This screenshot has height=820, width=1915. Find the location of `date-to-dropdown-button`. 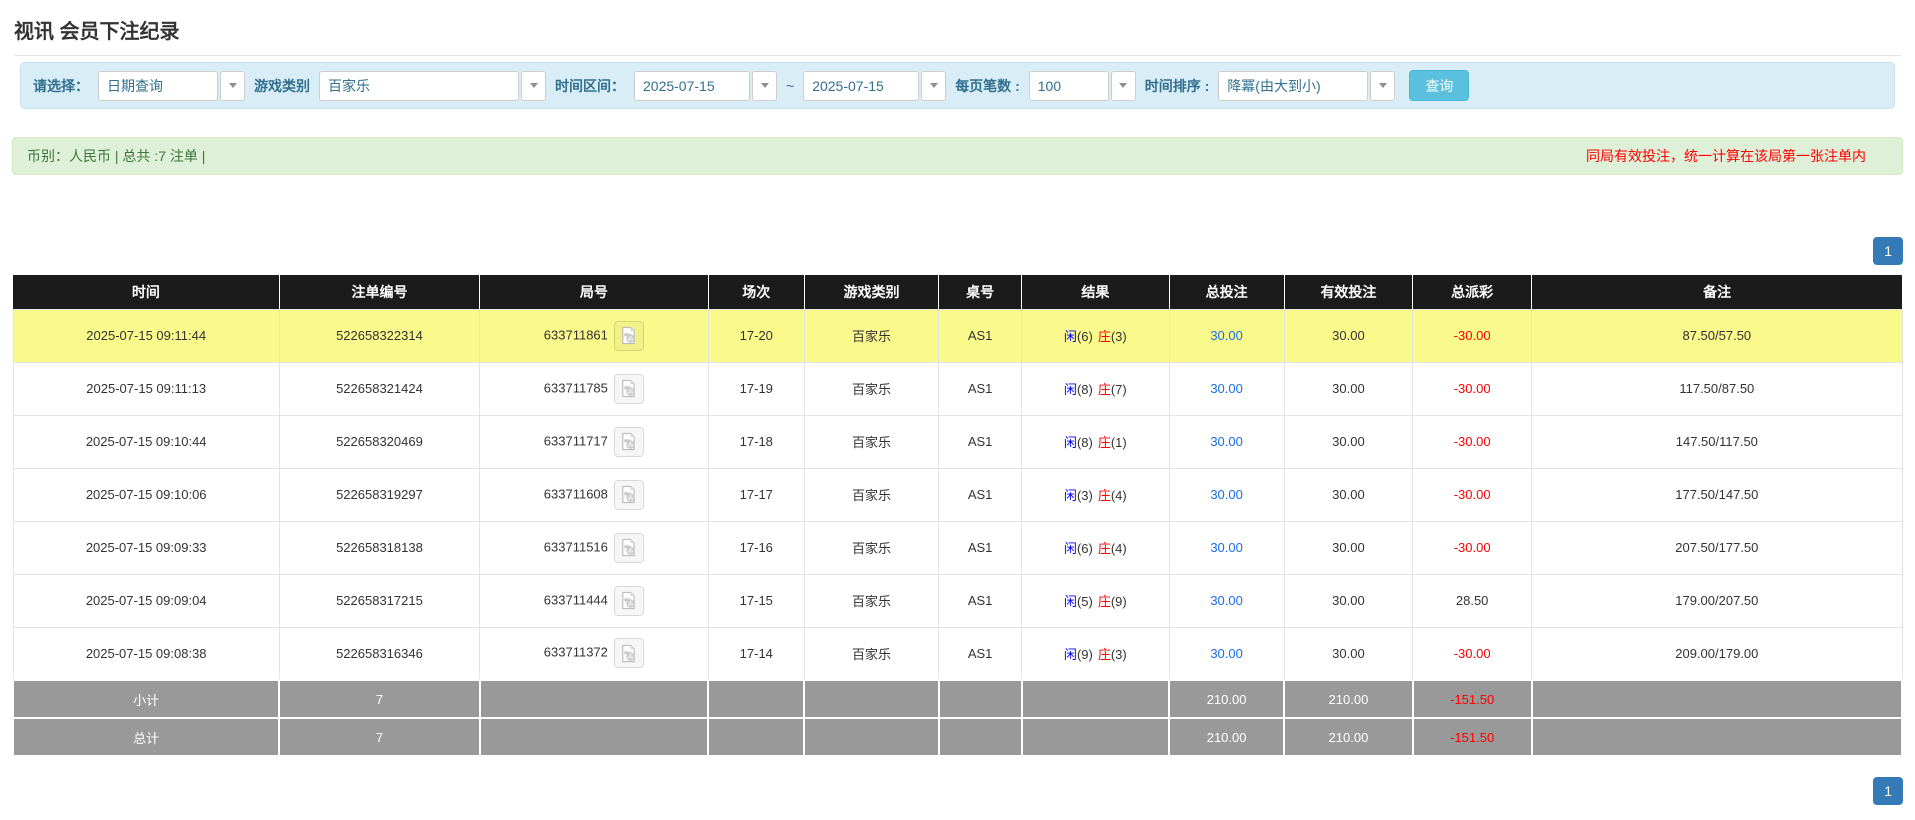

date-to-dropdown-button is located at coordinates (934, 85).